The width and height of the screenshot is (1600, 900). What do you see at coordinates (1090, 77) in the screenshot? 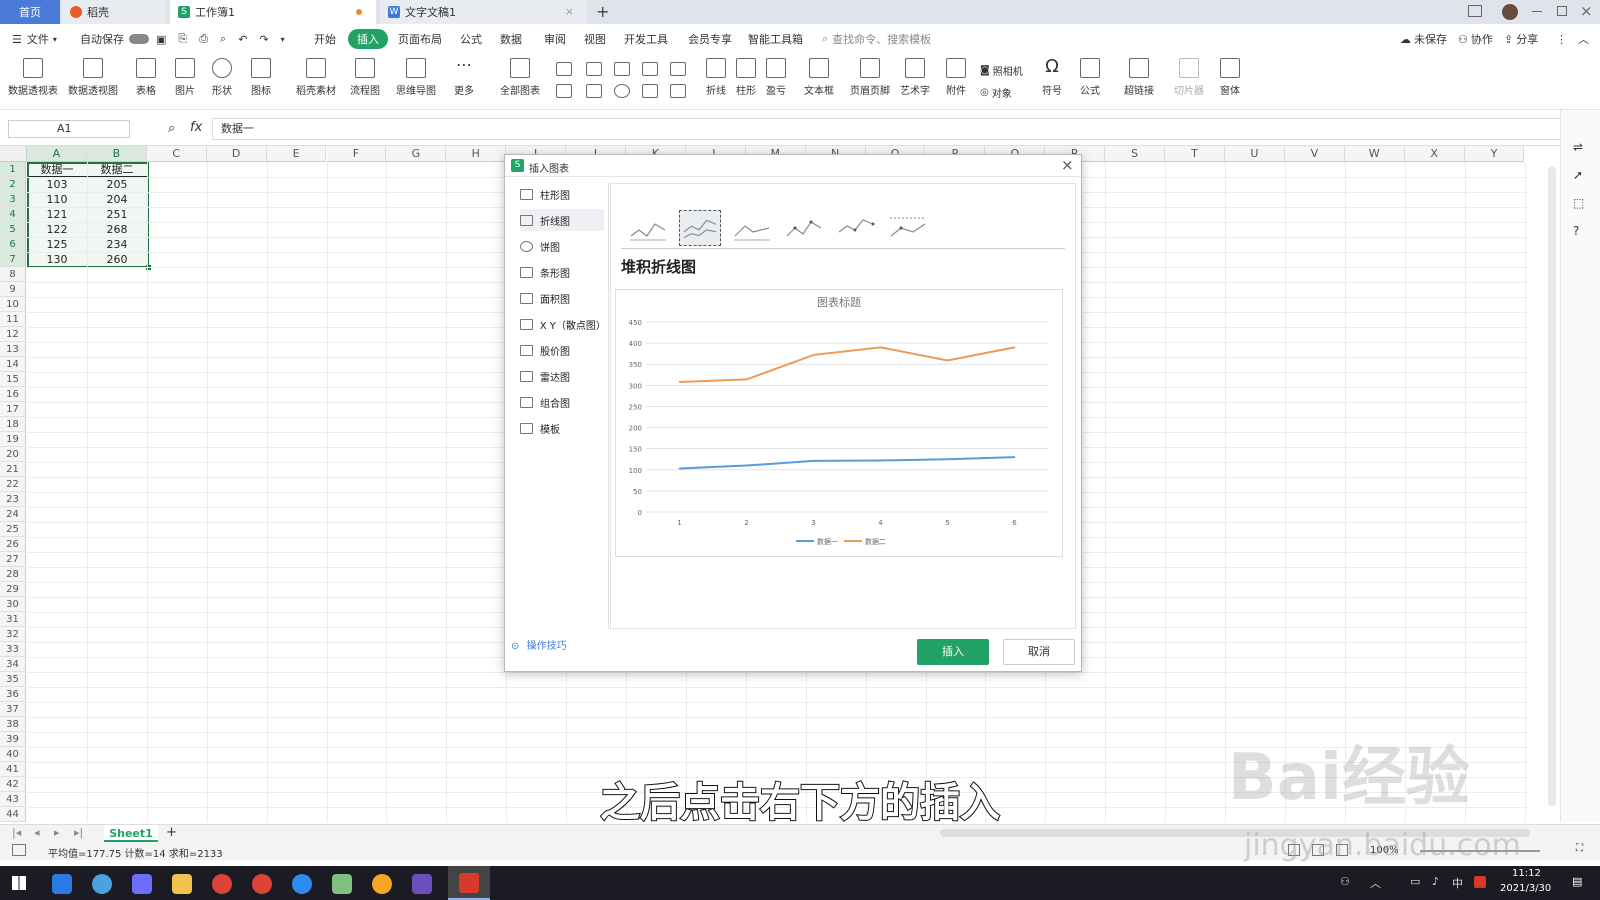
I see `equation-button: 公式` at bounding box center [1090, 77].